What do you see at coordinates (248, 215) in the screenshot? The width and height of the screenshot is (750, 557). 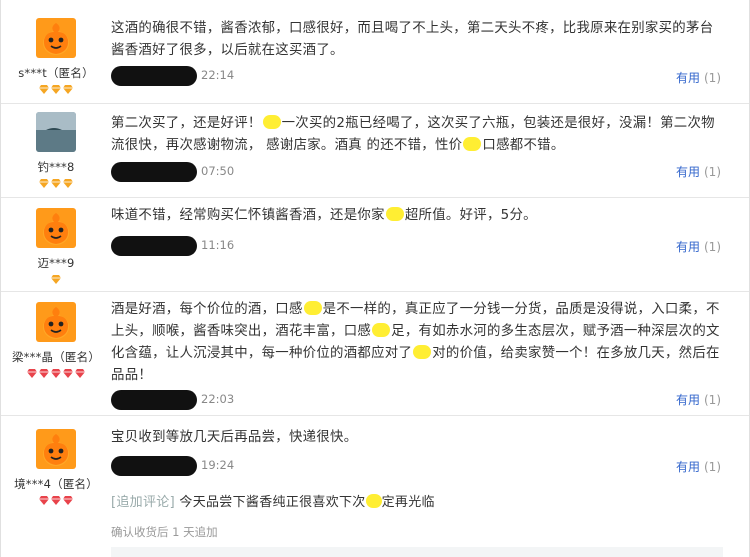 I see `review-text-part: 味道不错，经常购买仁怀镇酱香酒，还是你家` at bounding box center [248, 215].